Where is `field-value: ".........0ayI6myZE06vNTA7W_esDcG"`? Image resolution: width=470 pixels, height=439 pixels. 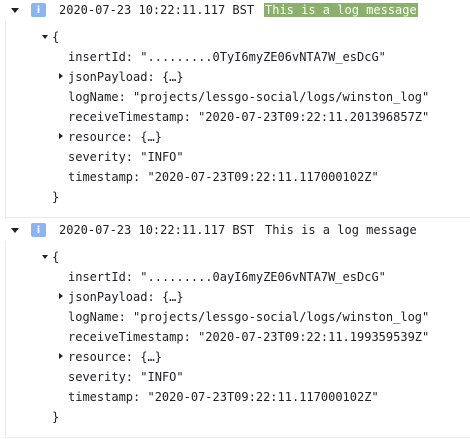
field-value: ".........0ayI6myZE06vNTA7W_esDcG" is located at coordinates (263, 277).